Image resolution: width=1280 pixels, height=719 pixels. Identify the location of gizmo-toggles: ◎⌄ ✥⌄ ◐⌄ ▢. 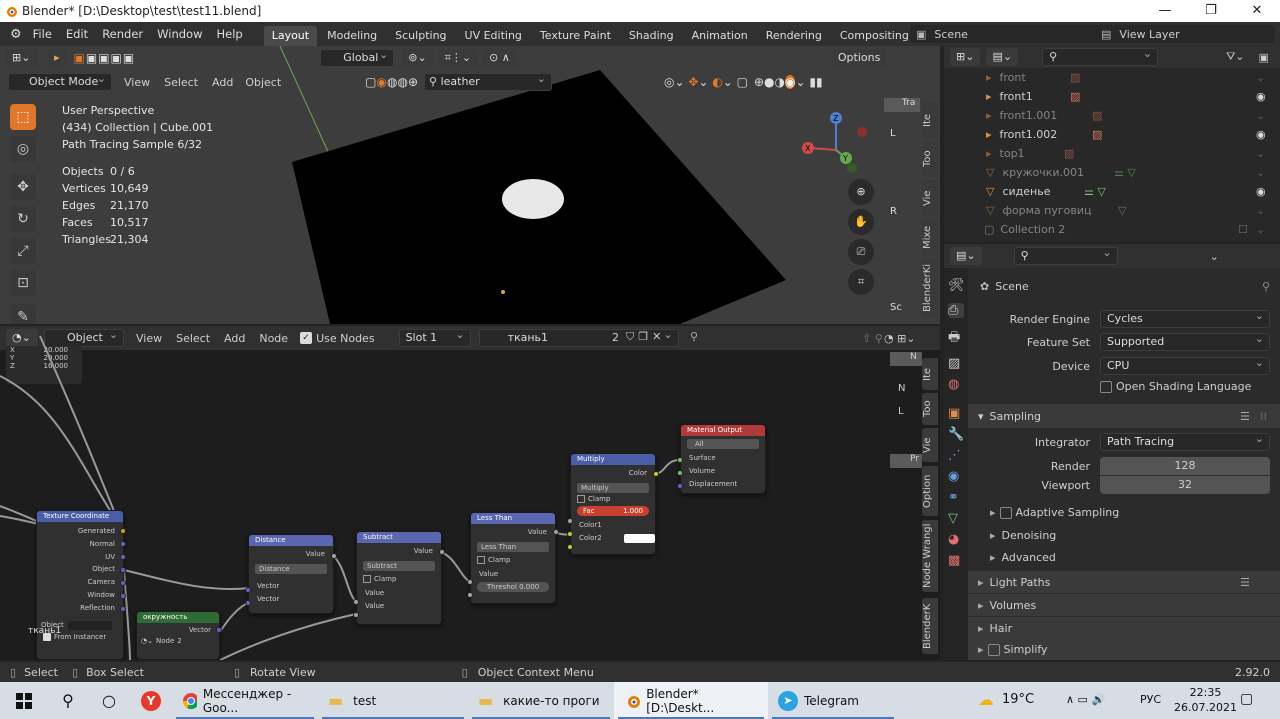
(706, 82).